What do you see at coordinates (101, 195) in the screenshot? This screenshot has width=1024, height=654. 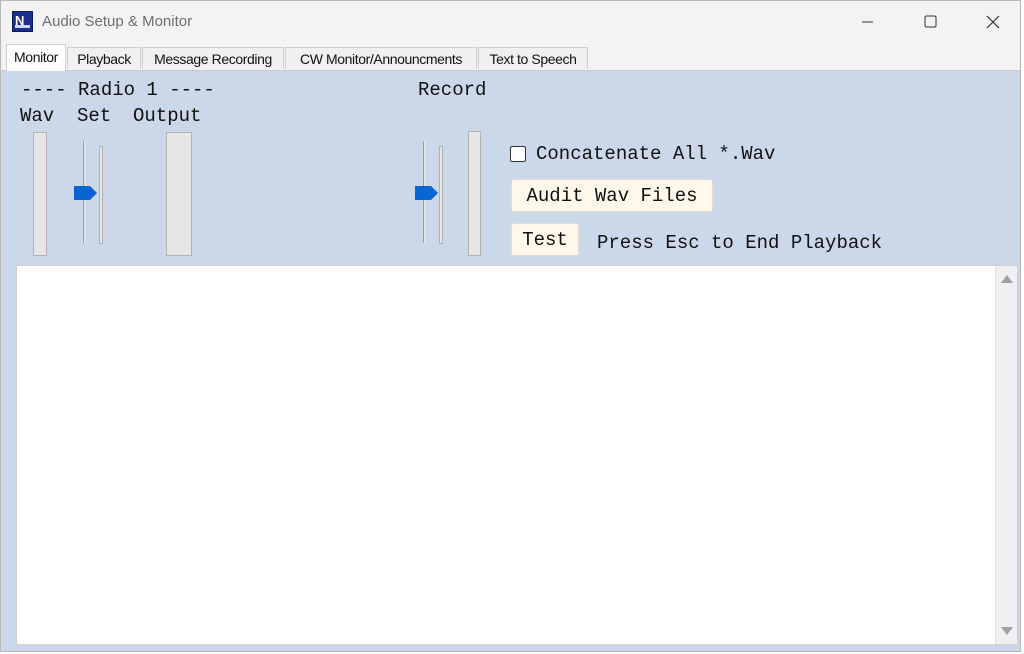 I see `set-slider-slot` at bounding box center [101, 195].